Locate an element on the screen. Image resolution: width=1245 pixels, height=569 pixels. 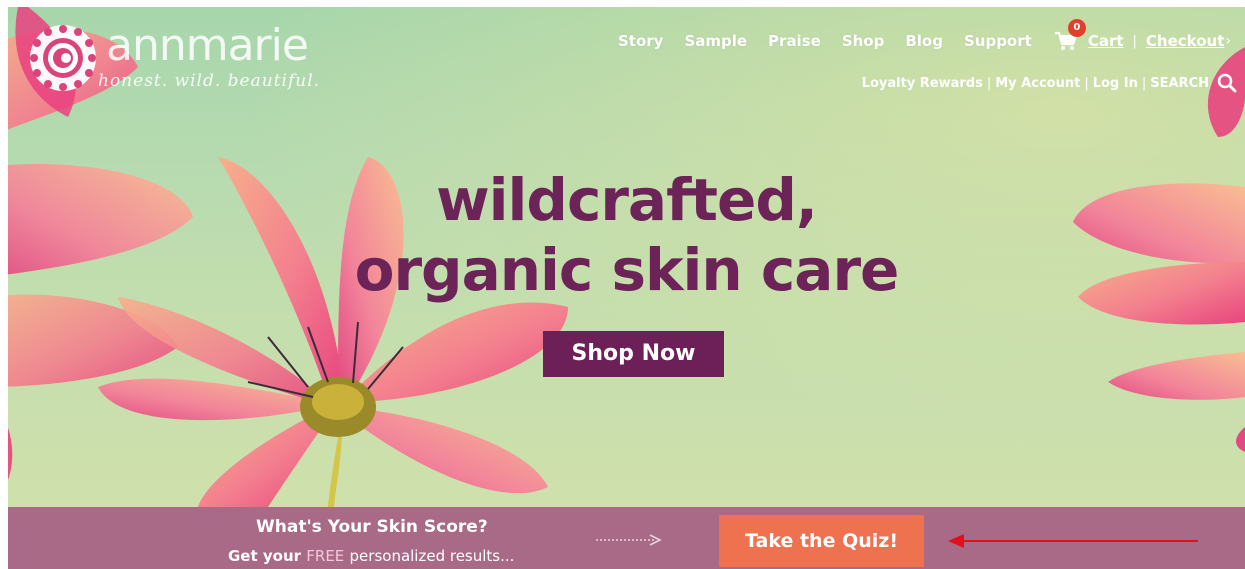
take-quiz-button: Take the Quiz! is located at coordinates (821, 541).